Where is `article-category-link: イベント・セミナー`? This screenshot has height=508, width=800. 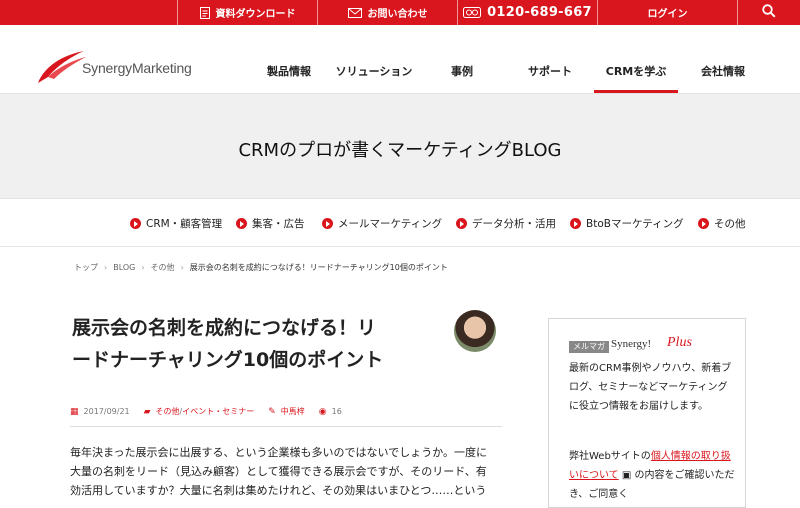
article-category-link: イベント・セミナー is located at coordinates (218, 411).